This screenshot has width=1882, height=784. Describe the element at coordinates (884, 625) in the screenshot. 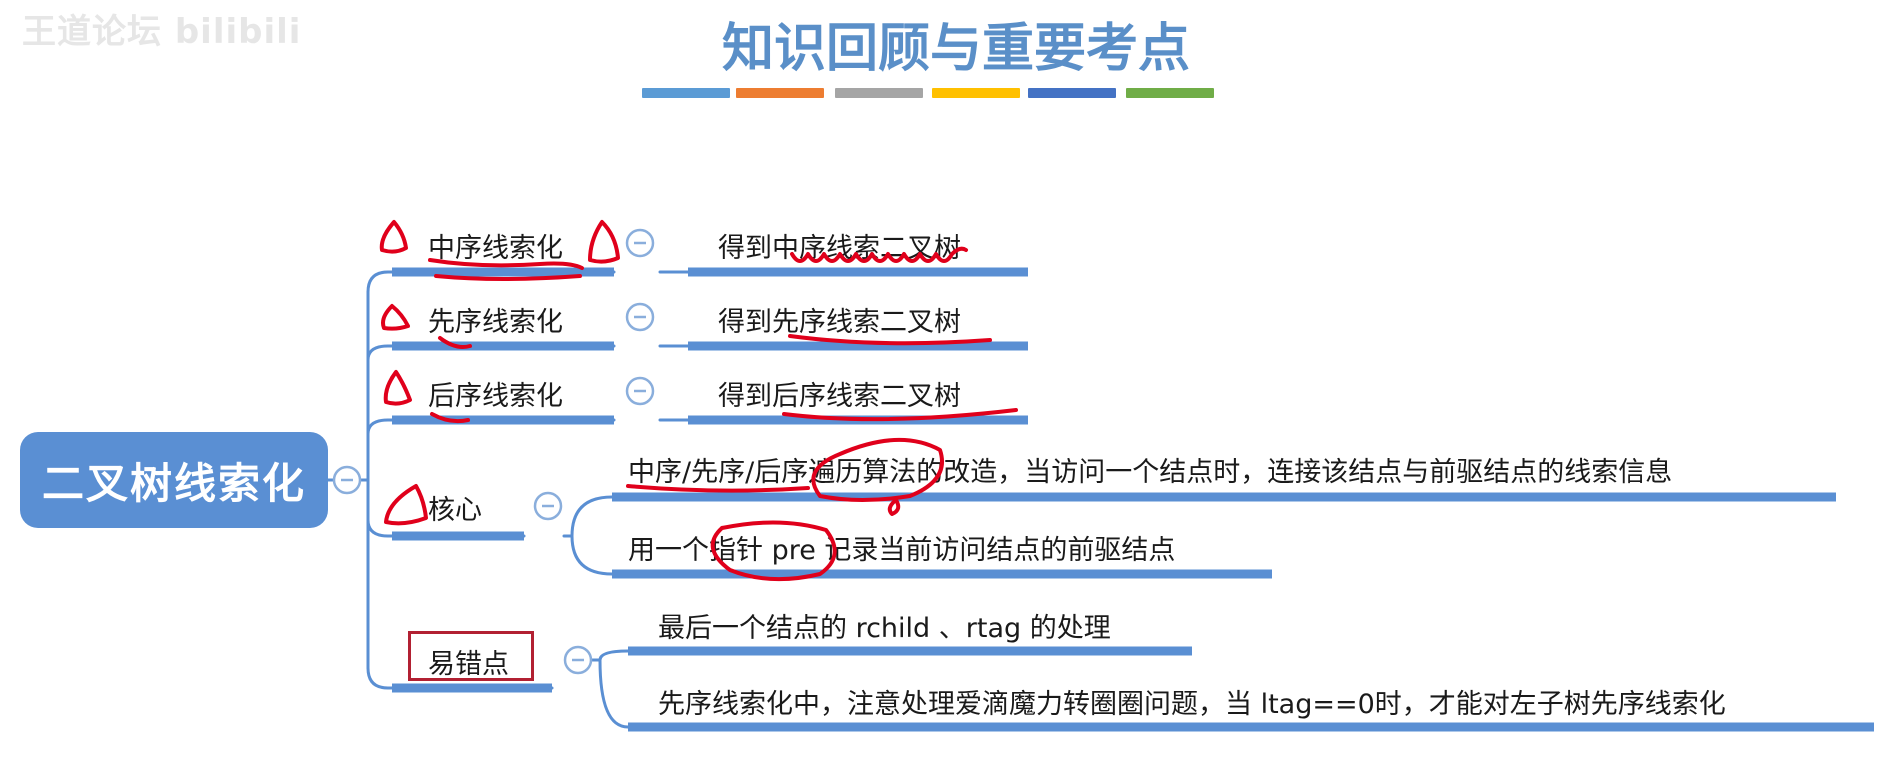

I see `error-item: 最后一个结点的 rchild 、rtag 的处理` at that location.